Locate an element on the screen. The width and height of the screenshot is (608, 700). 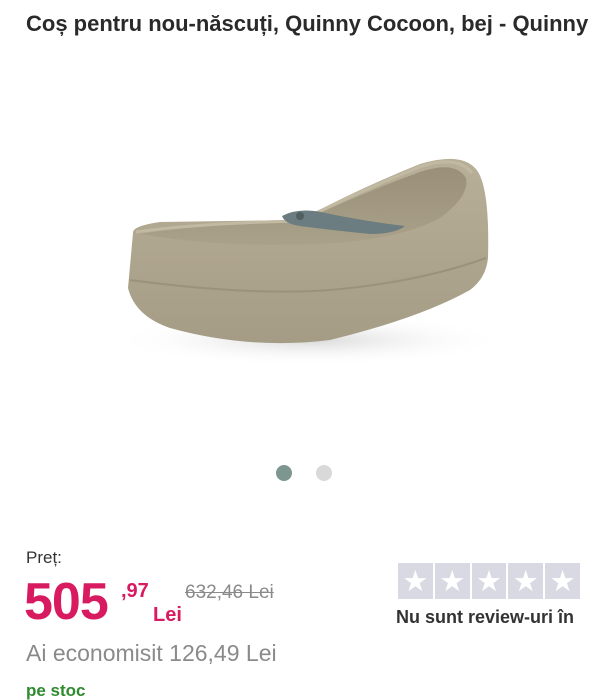
stock-status: pe stoc is located at coordinates (56, 690).